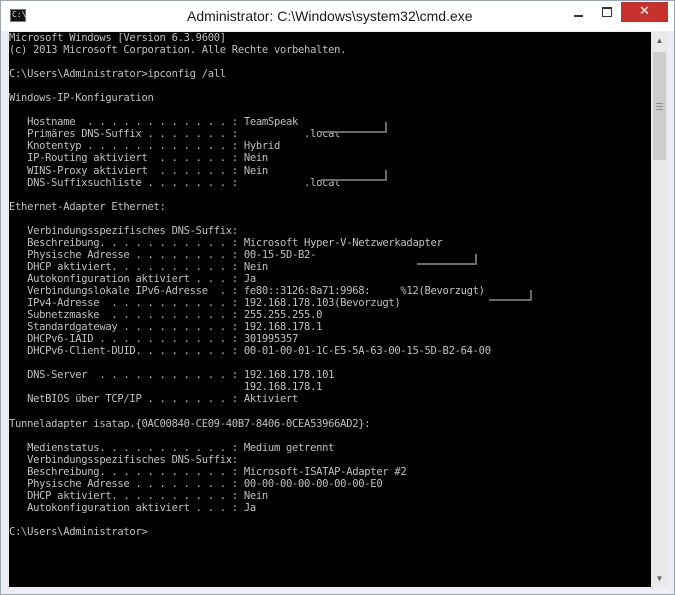  I want to click on cmd-icon-glyph: C:\, so click(19, 14).